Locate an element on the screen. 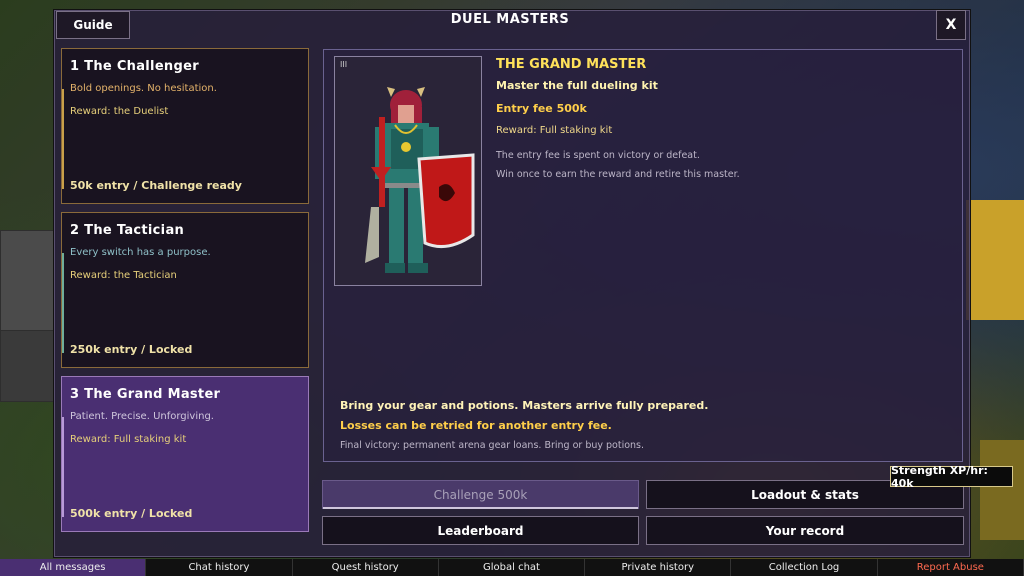  master-portrait: III is located at coordinates (408, 171).